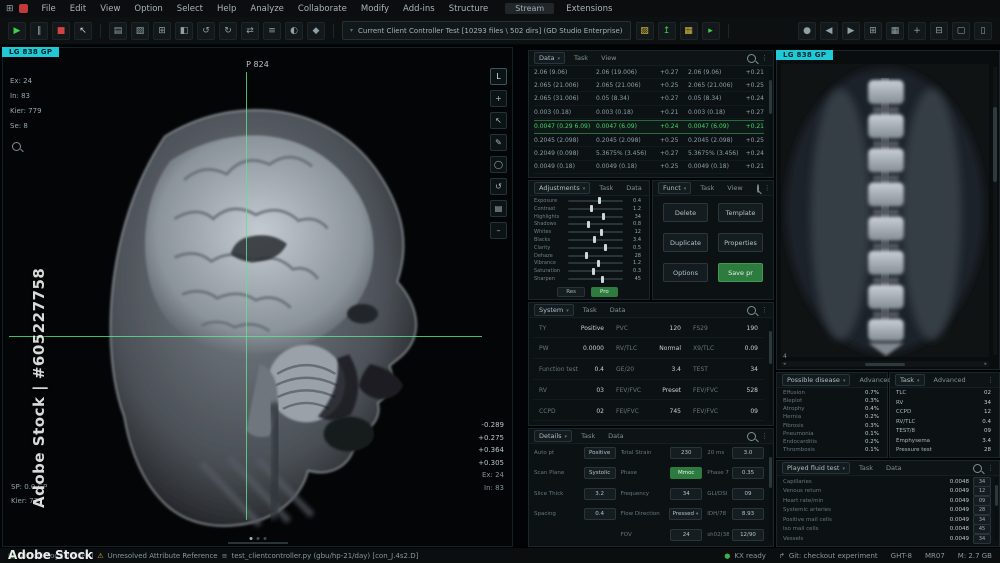 Image resolution: width=1000 pixels, height=563 pixels. Describe the element at coordinates (688, 30) in the screenshot. I see `database-icon: ▦` at that location.